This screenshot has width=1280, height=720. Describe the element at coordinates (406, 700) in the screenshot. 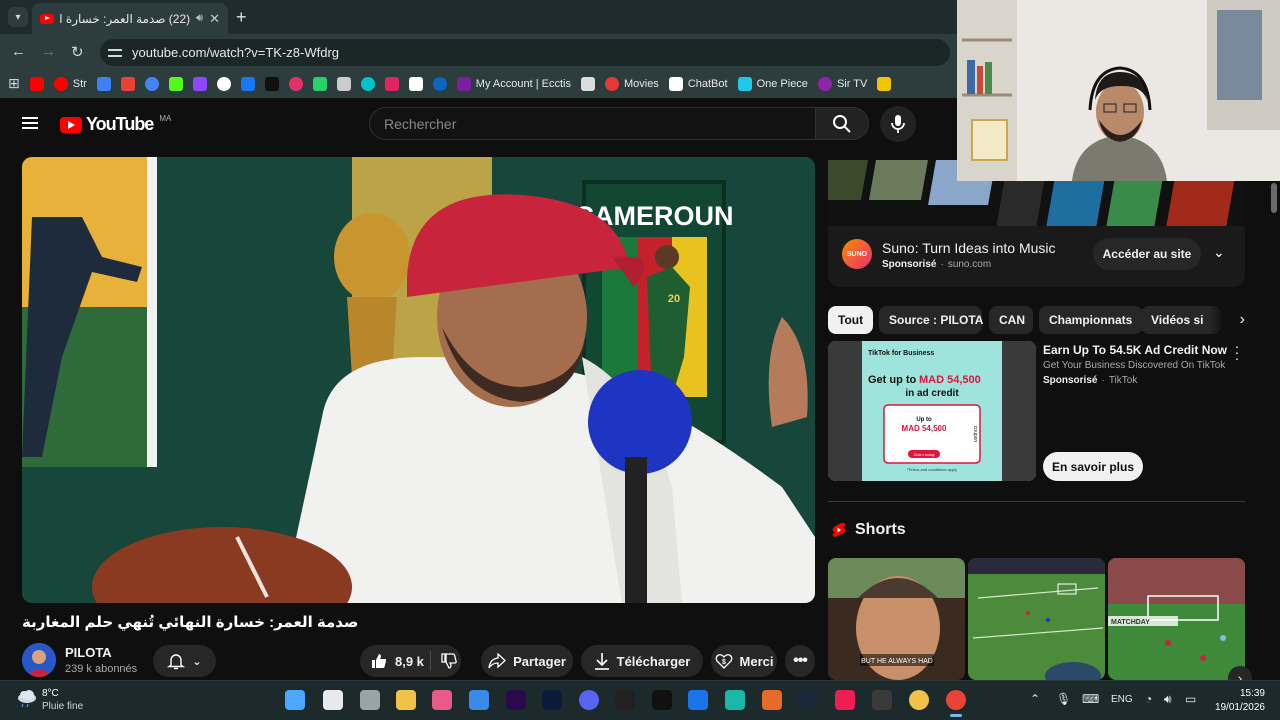

I see `file-explorer-icon` at that location.